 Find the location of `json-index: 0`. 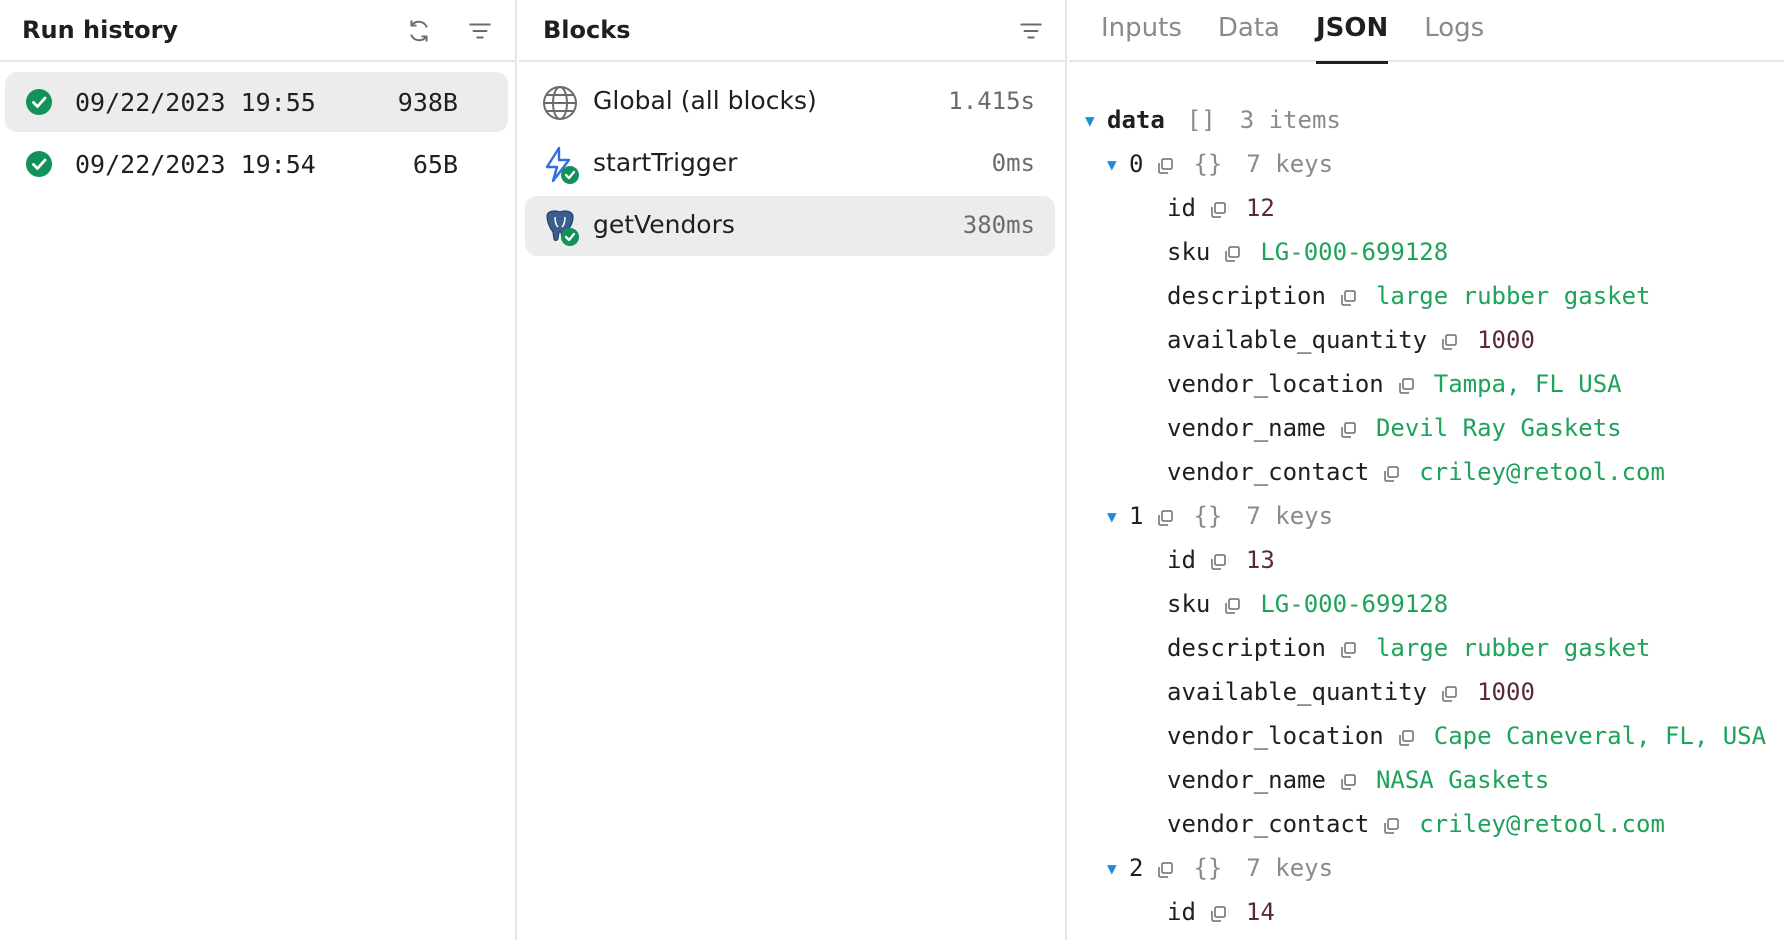

json-index: 0 is located at coordinates (1136, 164).